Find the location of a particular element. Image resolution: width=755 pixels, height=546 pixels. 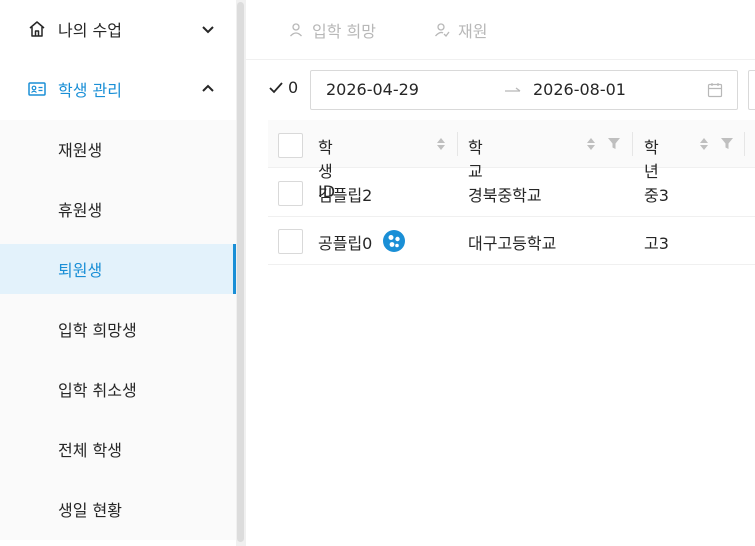

selected-count-value: 0 is located at coordinates (293, 87).